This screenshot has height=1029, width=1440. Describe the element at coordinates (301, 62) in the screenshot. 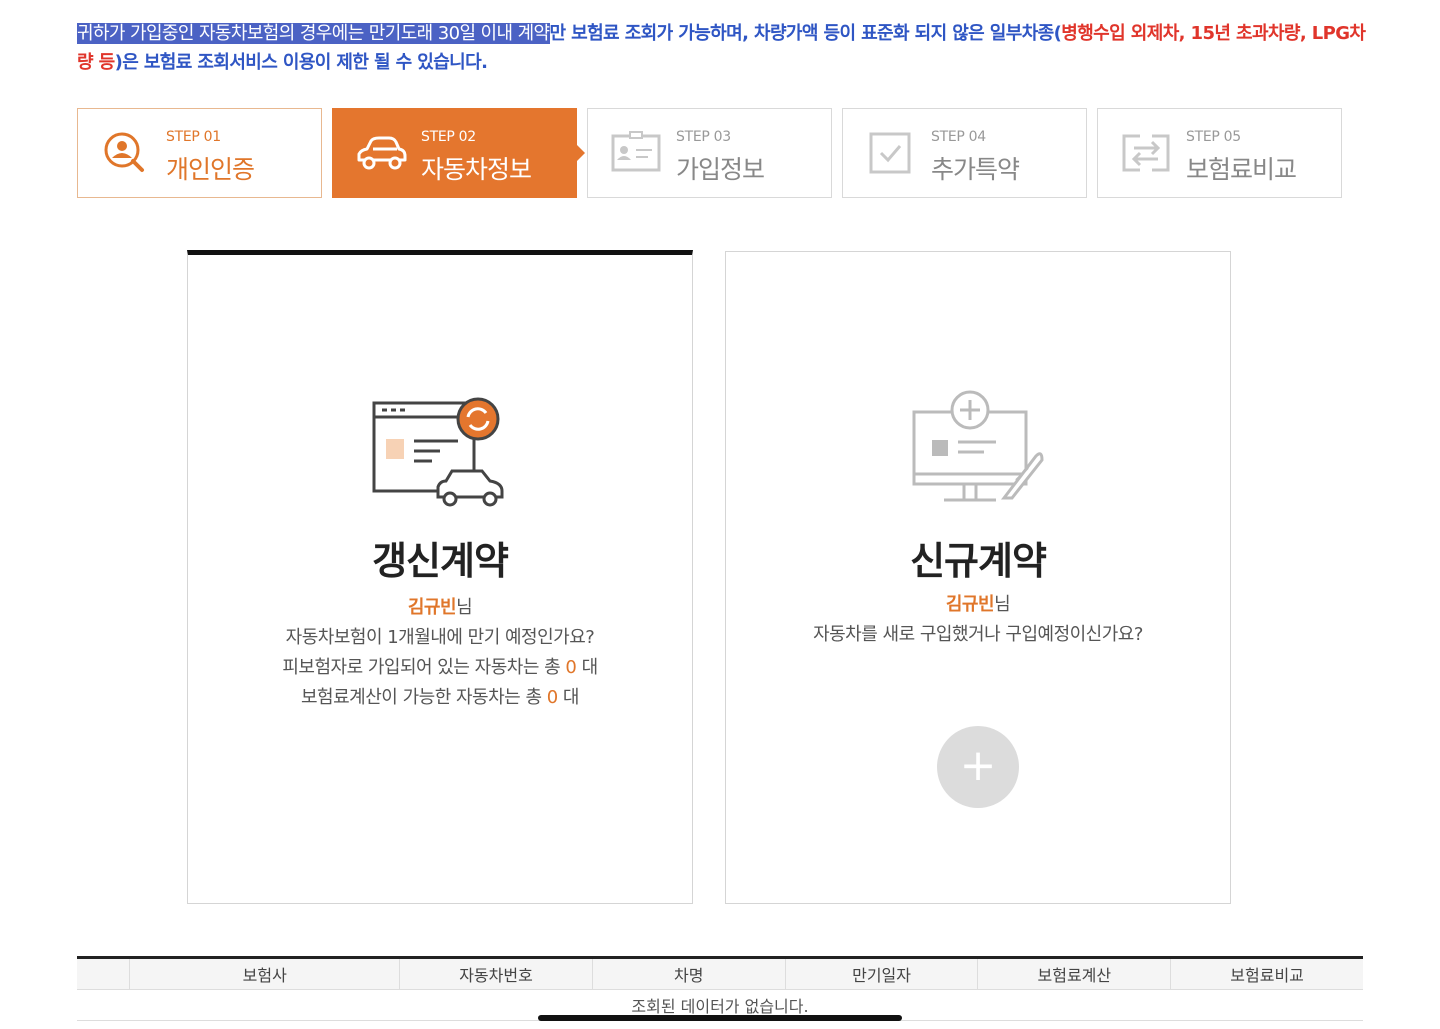

I see `notice-part2: )은 보험료 조회서비스 이용이 제한 될 수 있습니다.` at that location.